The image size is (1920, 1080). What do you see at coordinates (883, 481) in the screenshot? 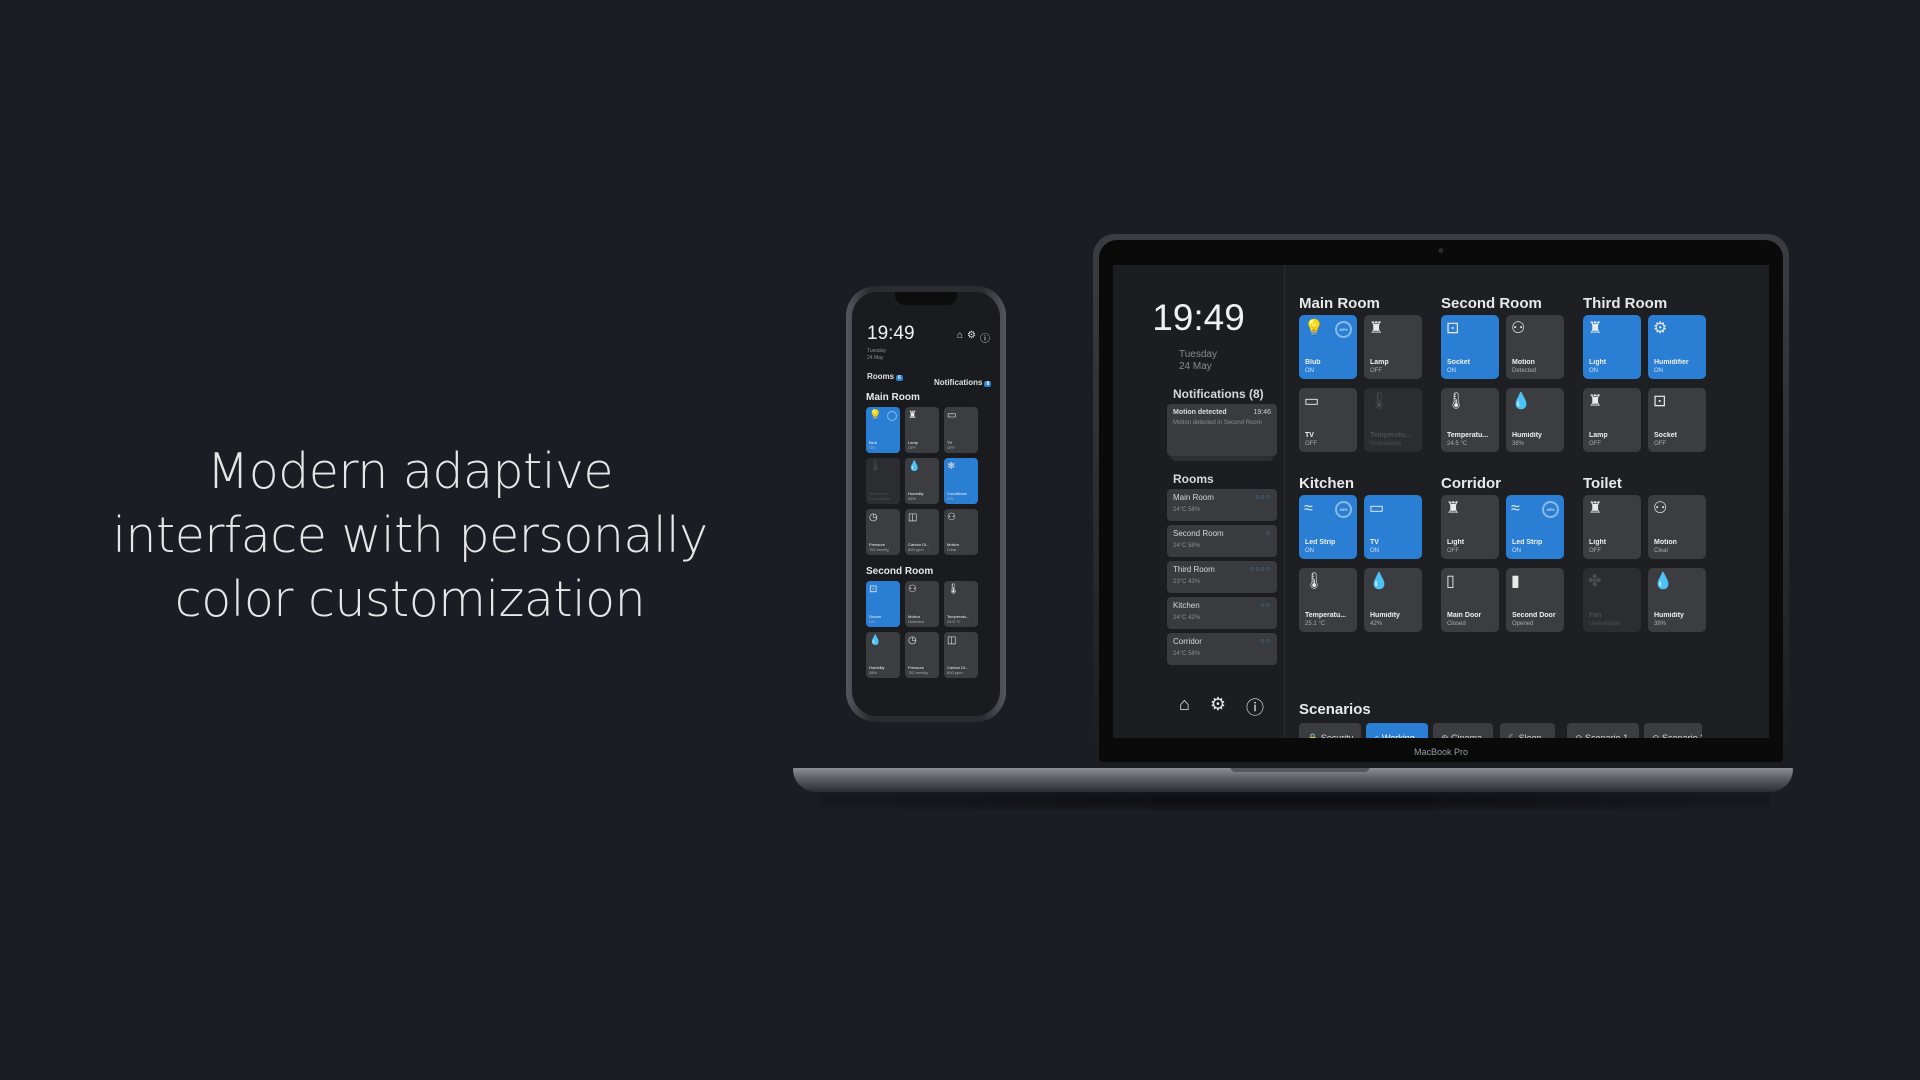
I see `phone-device-tile: 🌡 Temperatu... Unavailable` at bounding box center [883, 481].